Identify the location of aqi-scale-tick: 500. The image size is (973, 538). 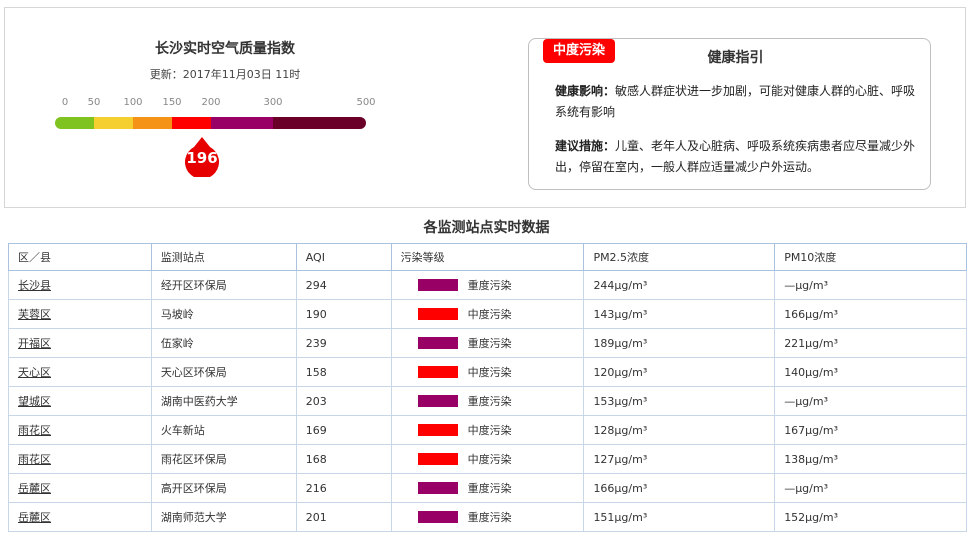
(366, 102).